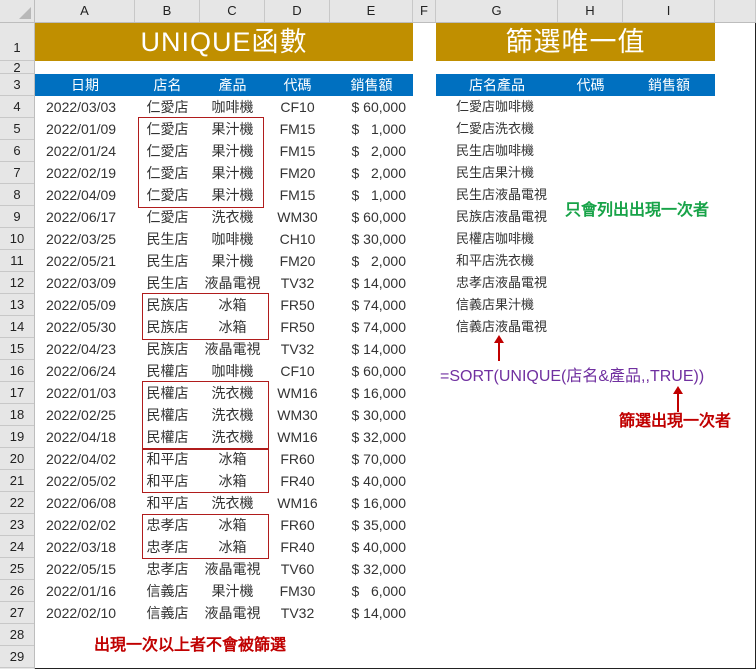  What do you see at coordinates (91, 239) in the screenshot?
I see `date-cell: 2022/03/25` at bounding box center [91, 239].